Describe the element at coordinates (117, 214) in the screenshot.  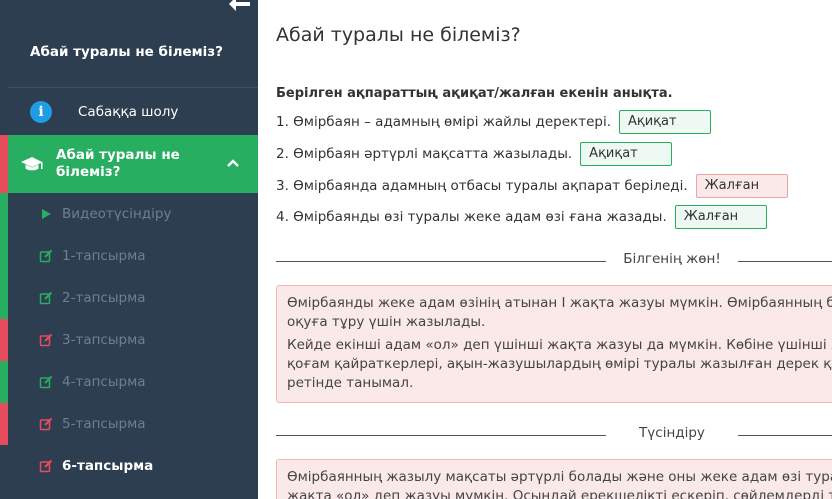
I see `lesson-item-label: Видеотүсіндіру` at that location.